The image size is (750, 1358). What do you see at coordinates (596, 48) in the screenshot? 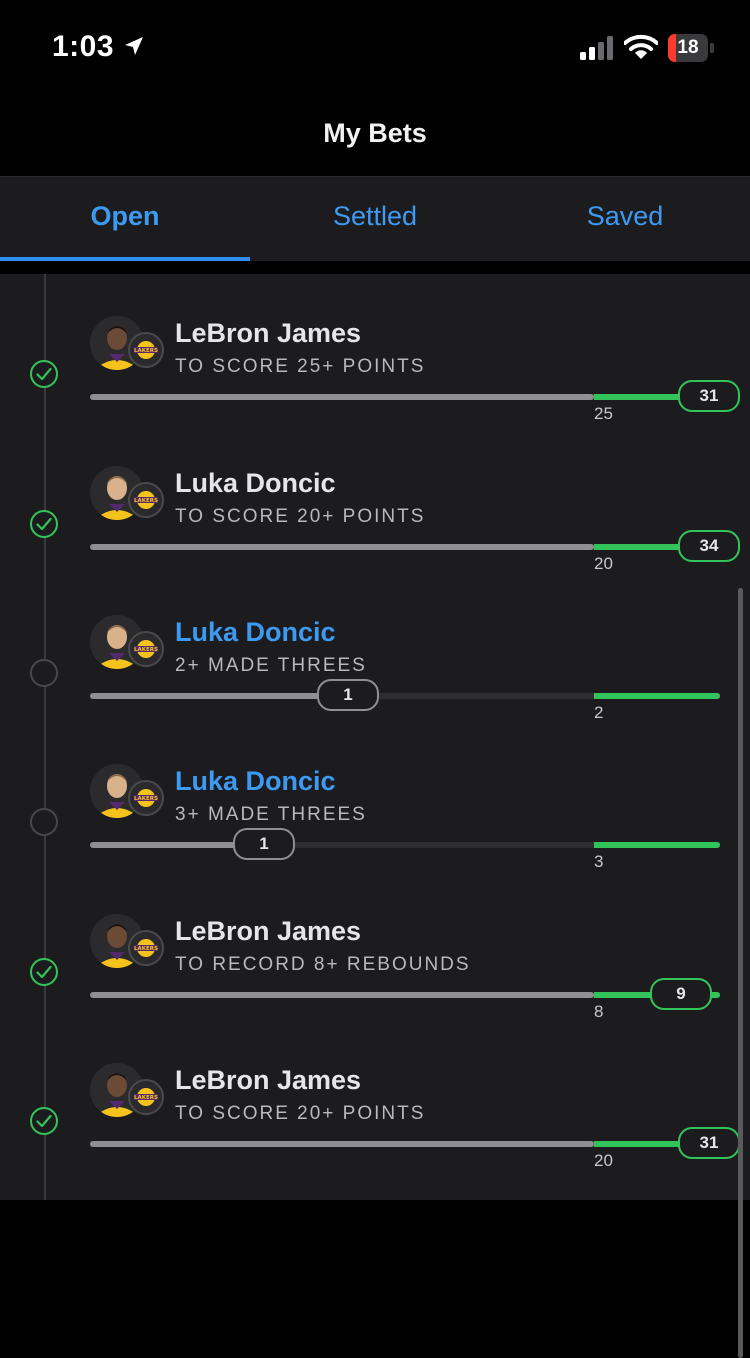
I see `cellular-signal-icon` at bounding box center [596, 48].